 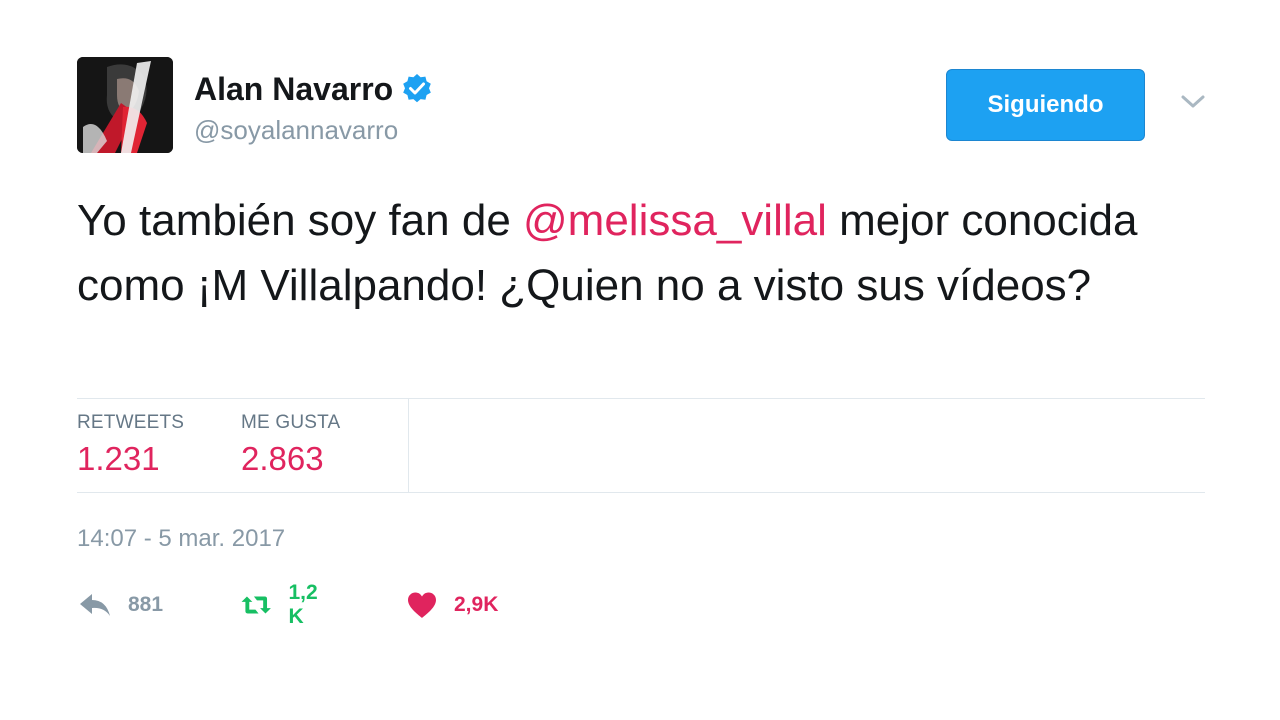 What do you see at coordinates (282, 458) in the screenshot?
I see `likes-count: 2.863` at bounding box center [282, 458].